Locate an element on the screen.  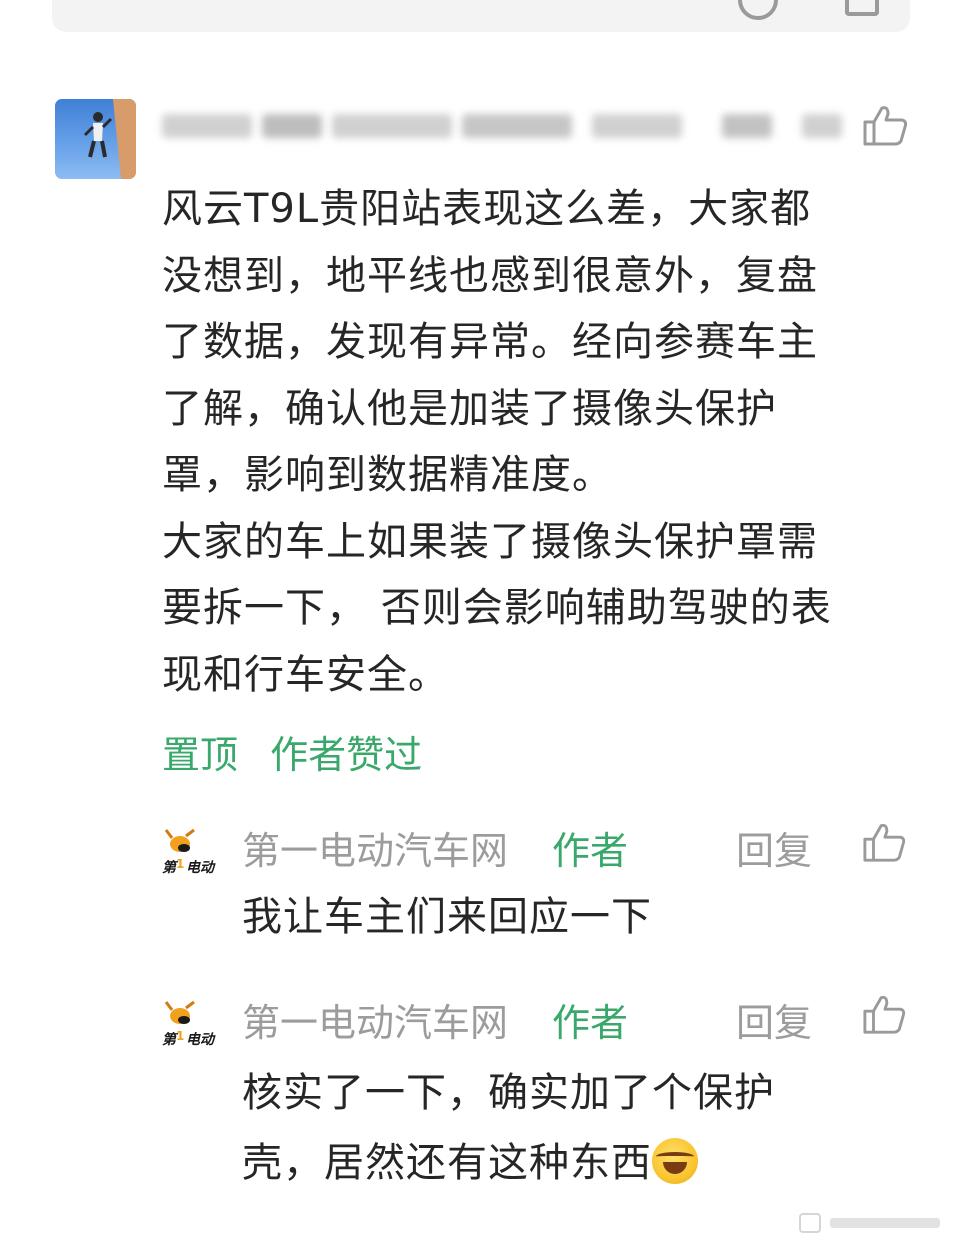
laughing-crying-emoji-icon is located at coordinates (675, 1161).